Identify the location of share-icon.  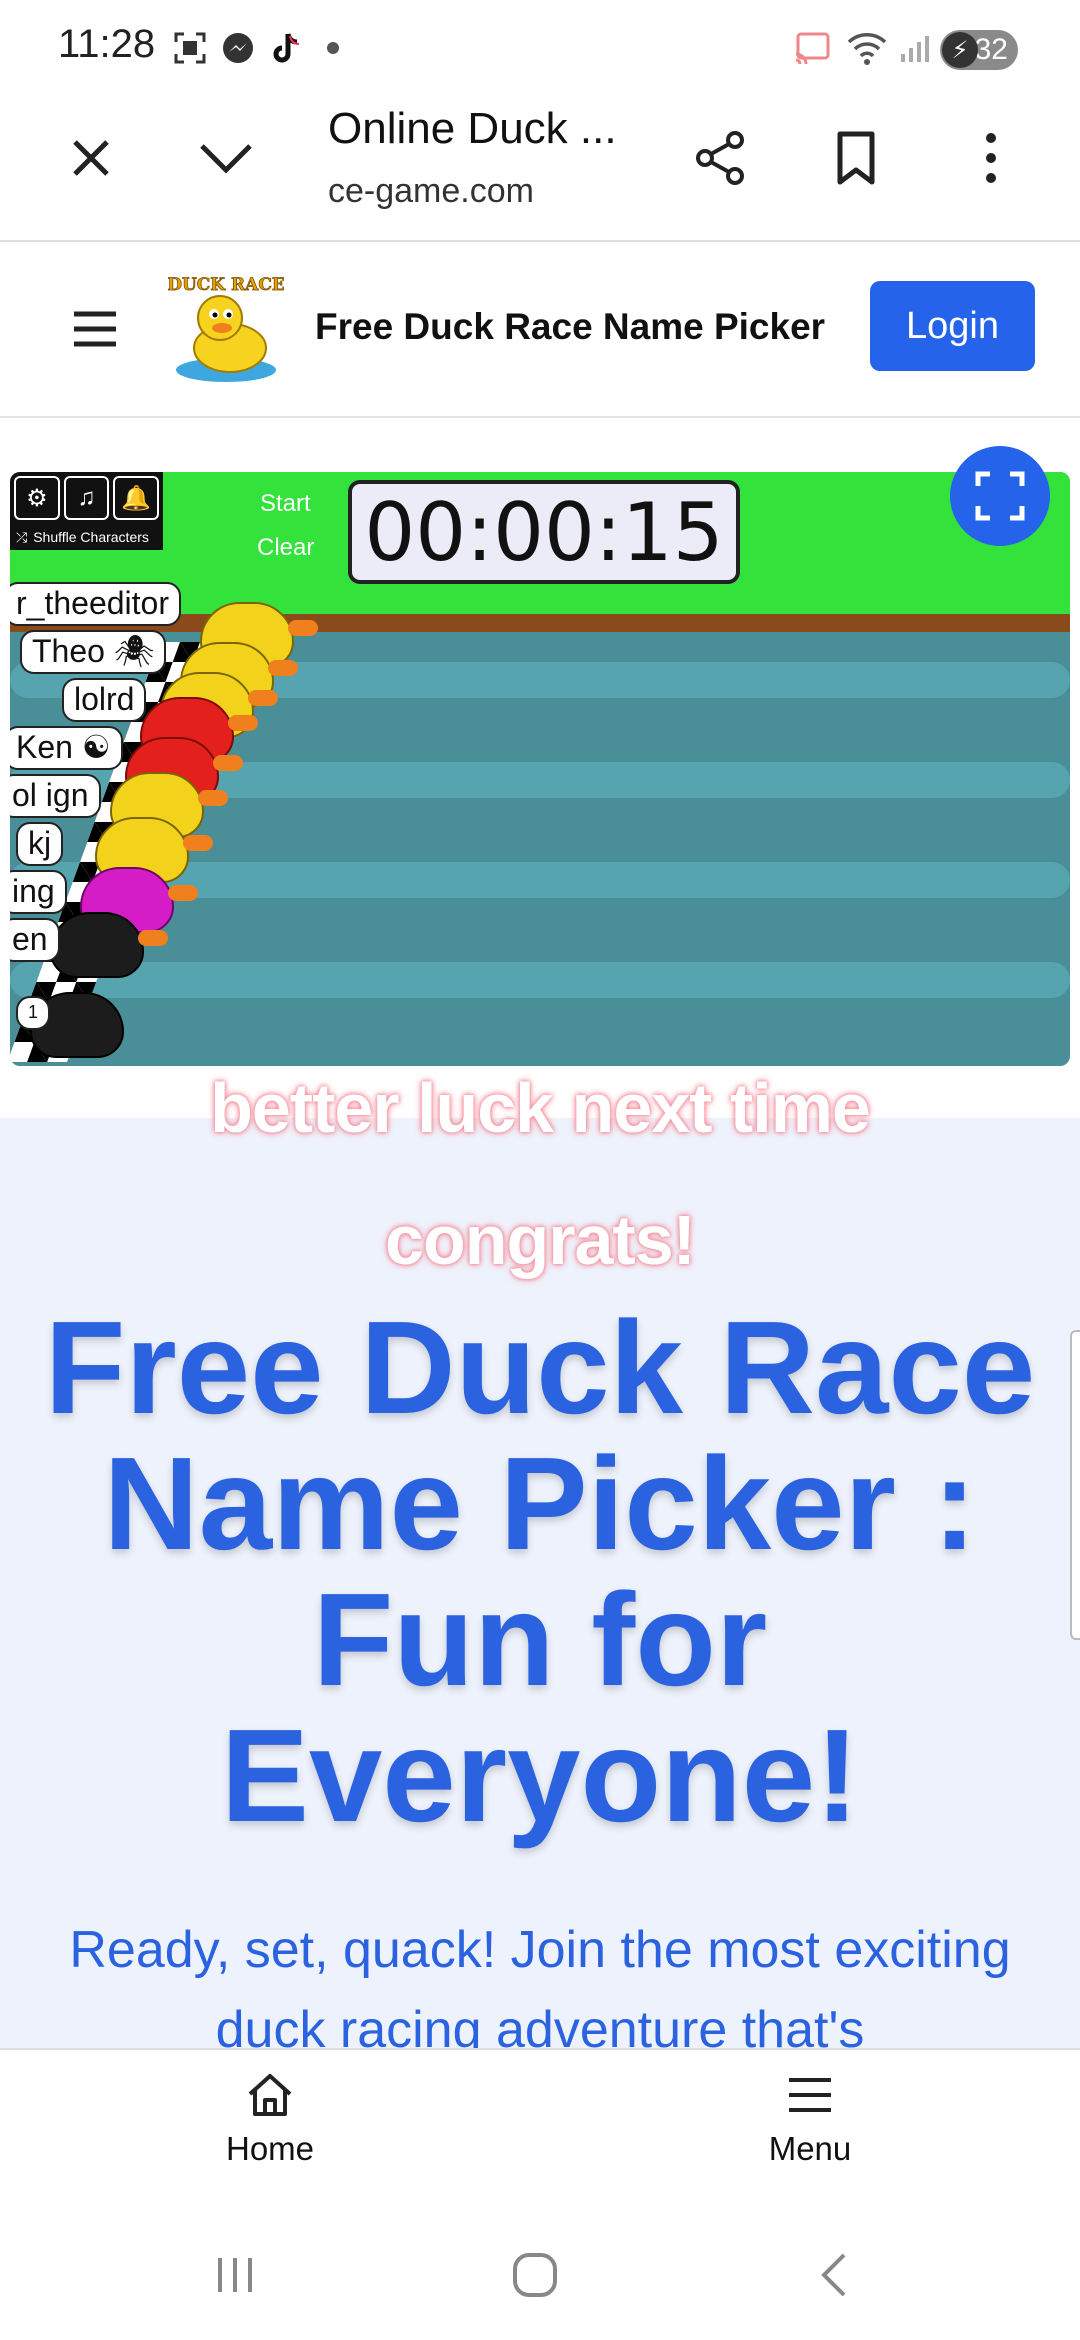
(720, 158).